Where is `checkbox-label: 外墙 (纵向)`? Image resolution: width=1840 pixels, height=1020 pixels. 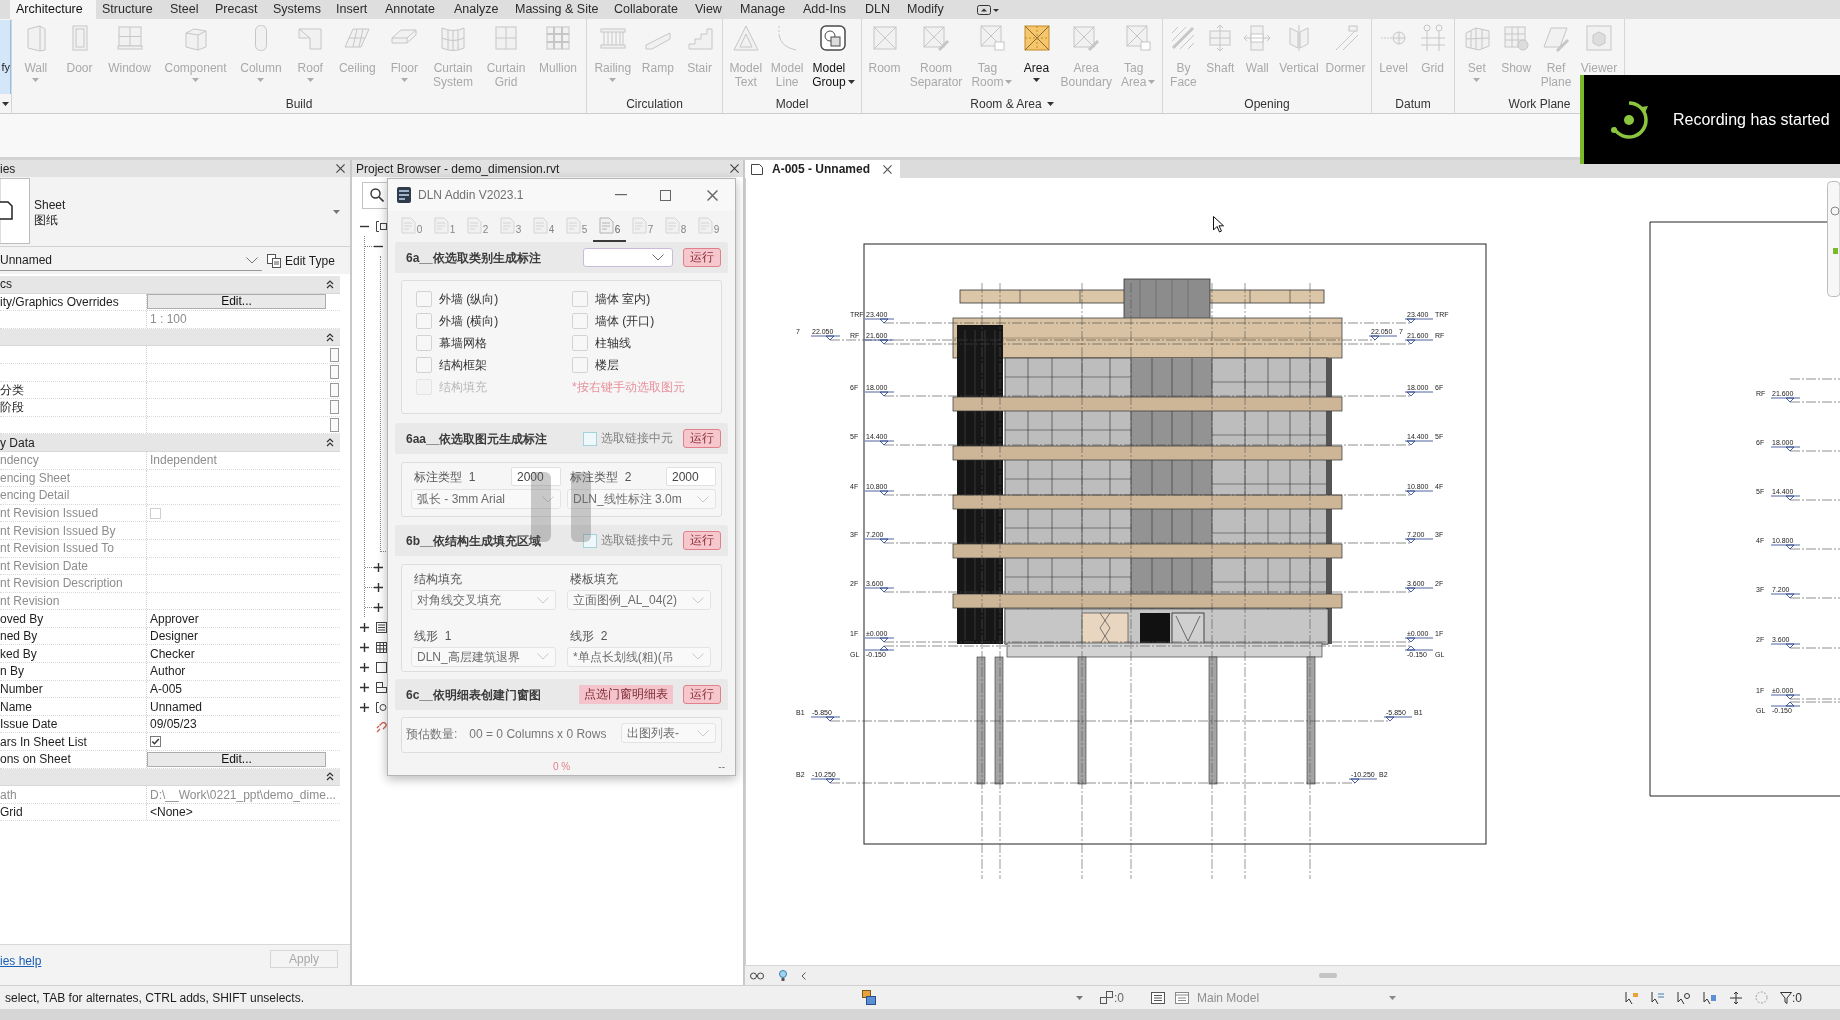 checkbox-label: 外墙 (纵向) is located at coordinates (469, 299).